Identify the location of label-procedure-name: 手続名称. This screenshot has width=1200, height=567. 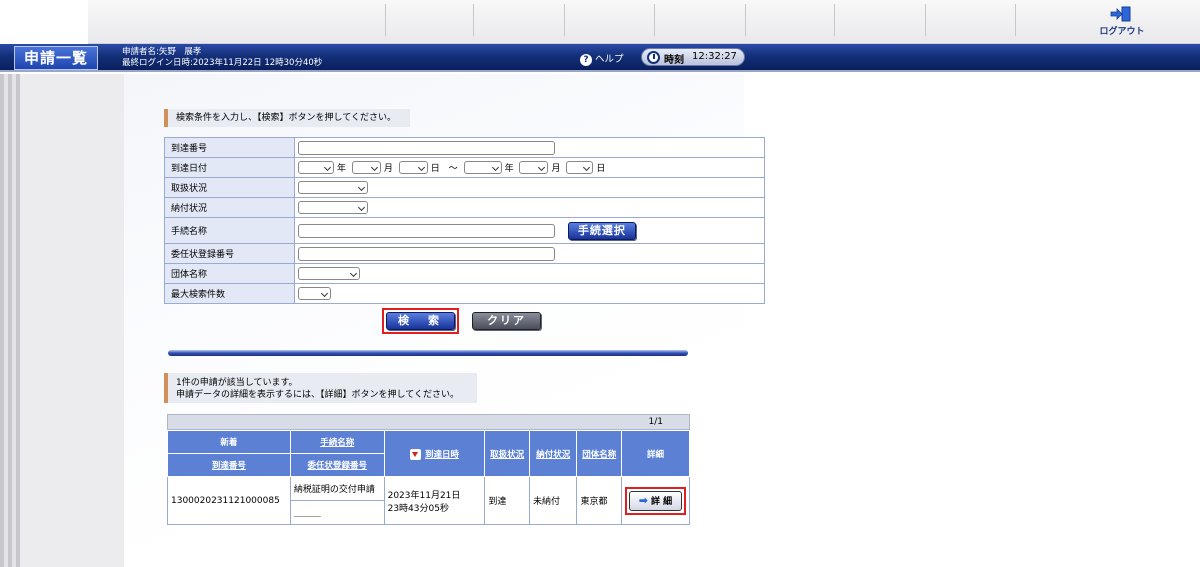
(229, 230).